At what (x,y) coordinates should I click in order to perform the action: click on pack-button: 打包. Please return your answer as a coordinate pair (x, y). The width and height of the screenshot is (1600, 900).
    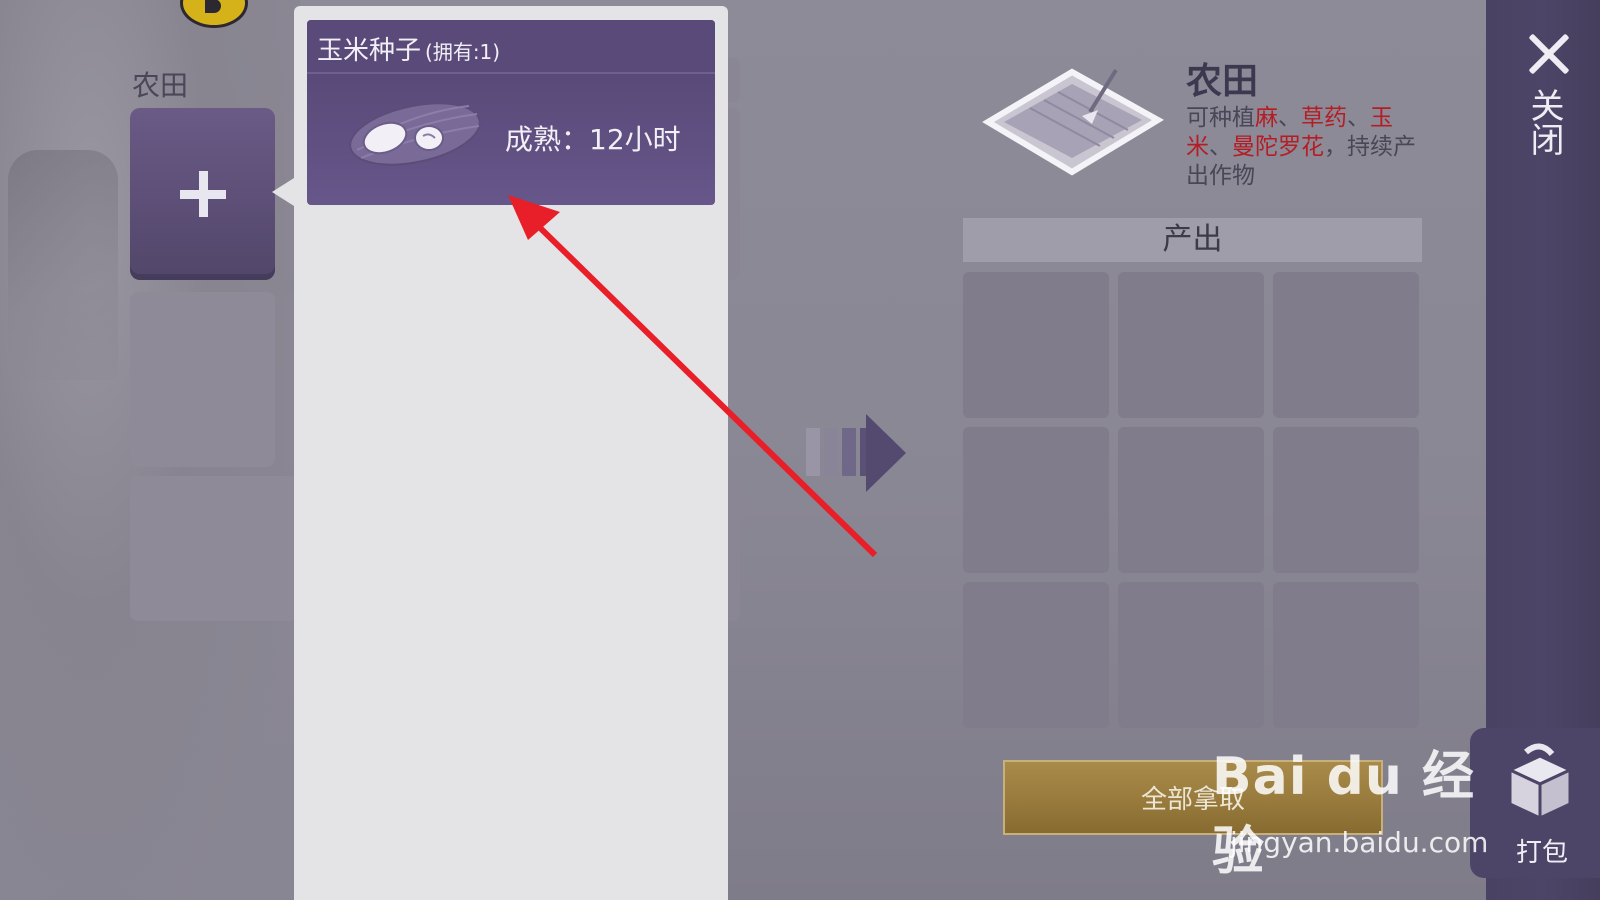
    Looking at the image, I should click on (1535, 803).